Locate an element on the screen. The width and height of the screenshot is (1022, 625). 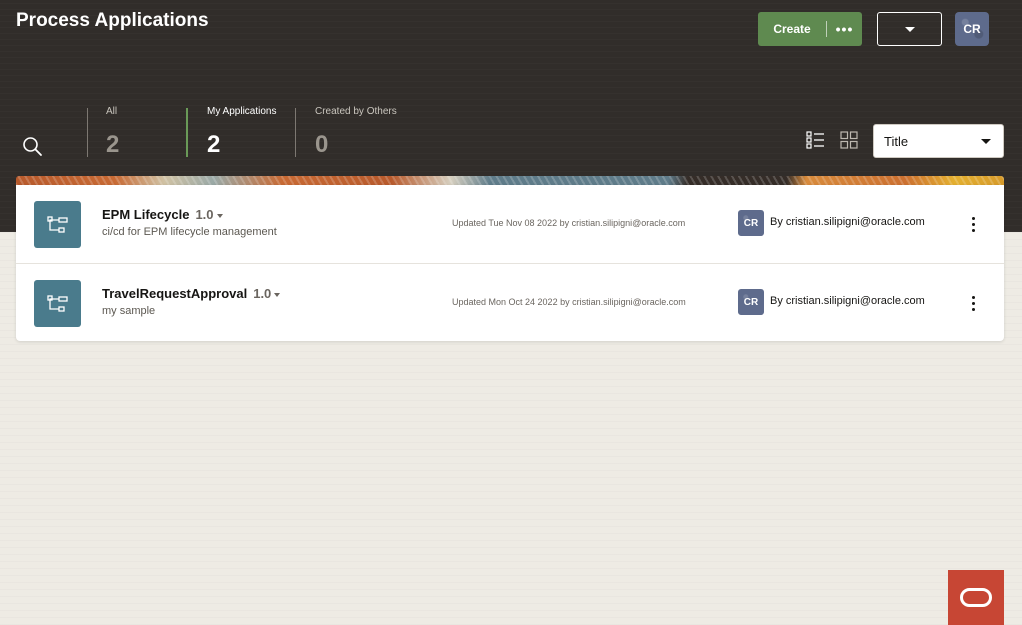
tab-all: All 2 is located at coordinates (112, 135).